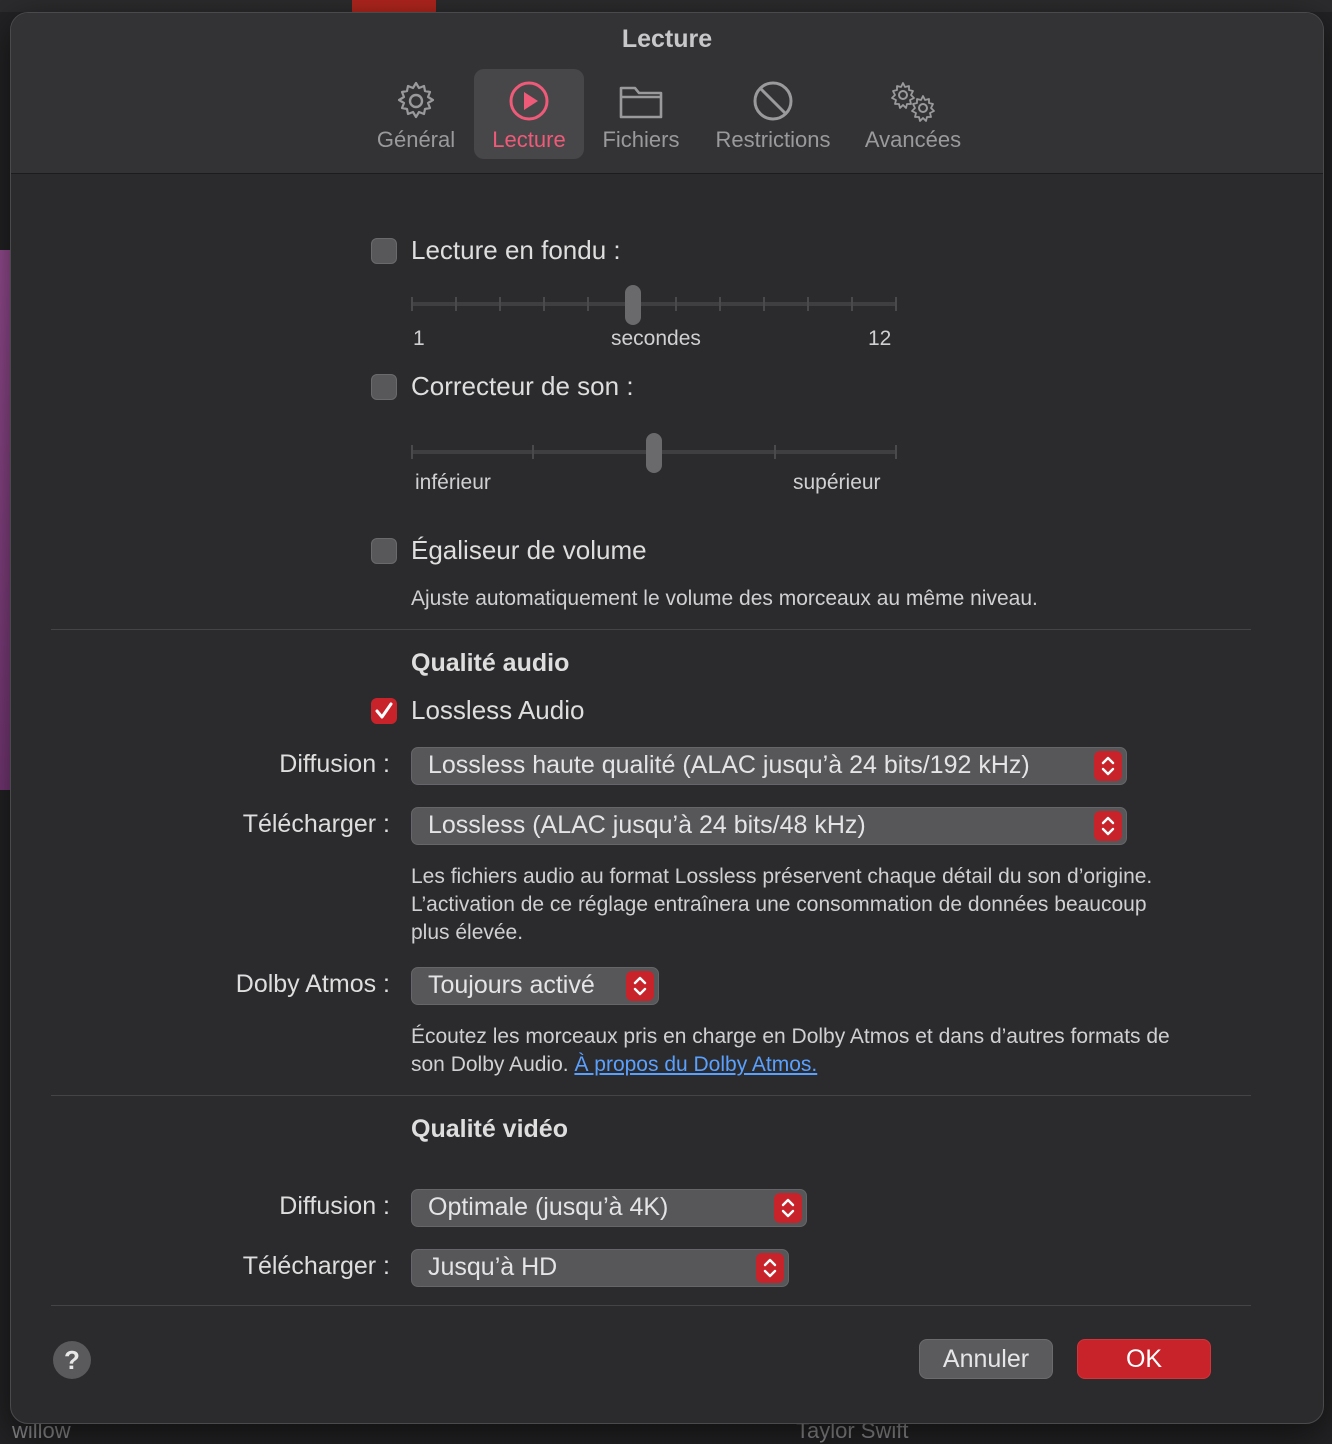 This screenshot has width=1332, height=1444. What do you see at coordinates (511, 985) in the screenshot?
I see `popup-value: Toujours activé` at bounding box center [511, 985].